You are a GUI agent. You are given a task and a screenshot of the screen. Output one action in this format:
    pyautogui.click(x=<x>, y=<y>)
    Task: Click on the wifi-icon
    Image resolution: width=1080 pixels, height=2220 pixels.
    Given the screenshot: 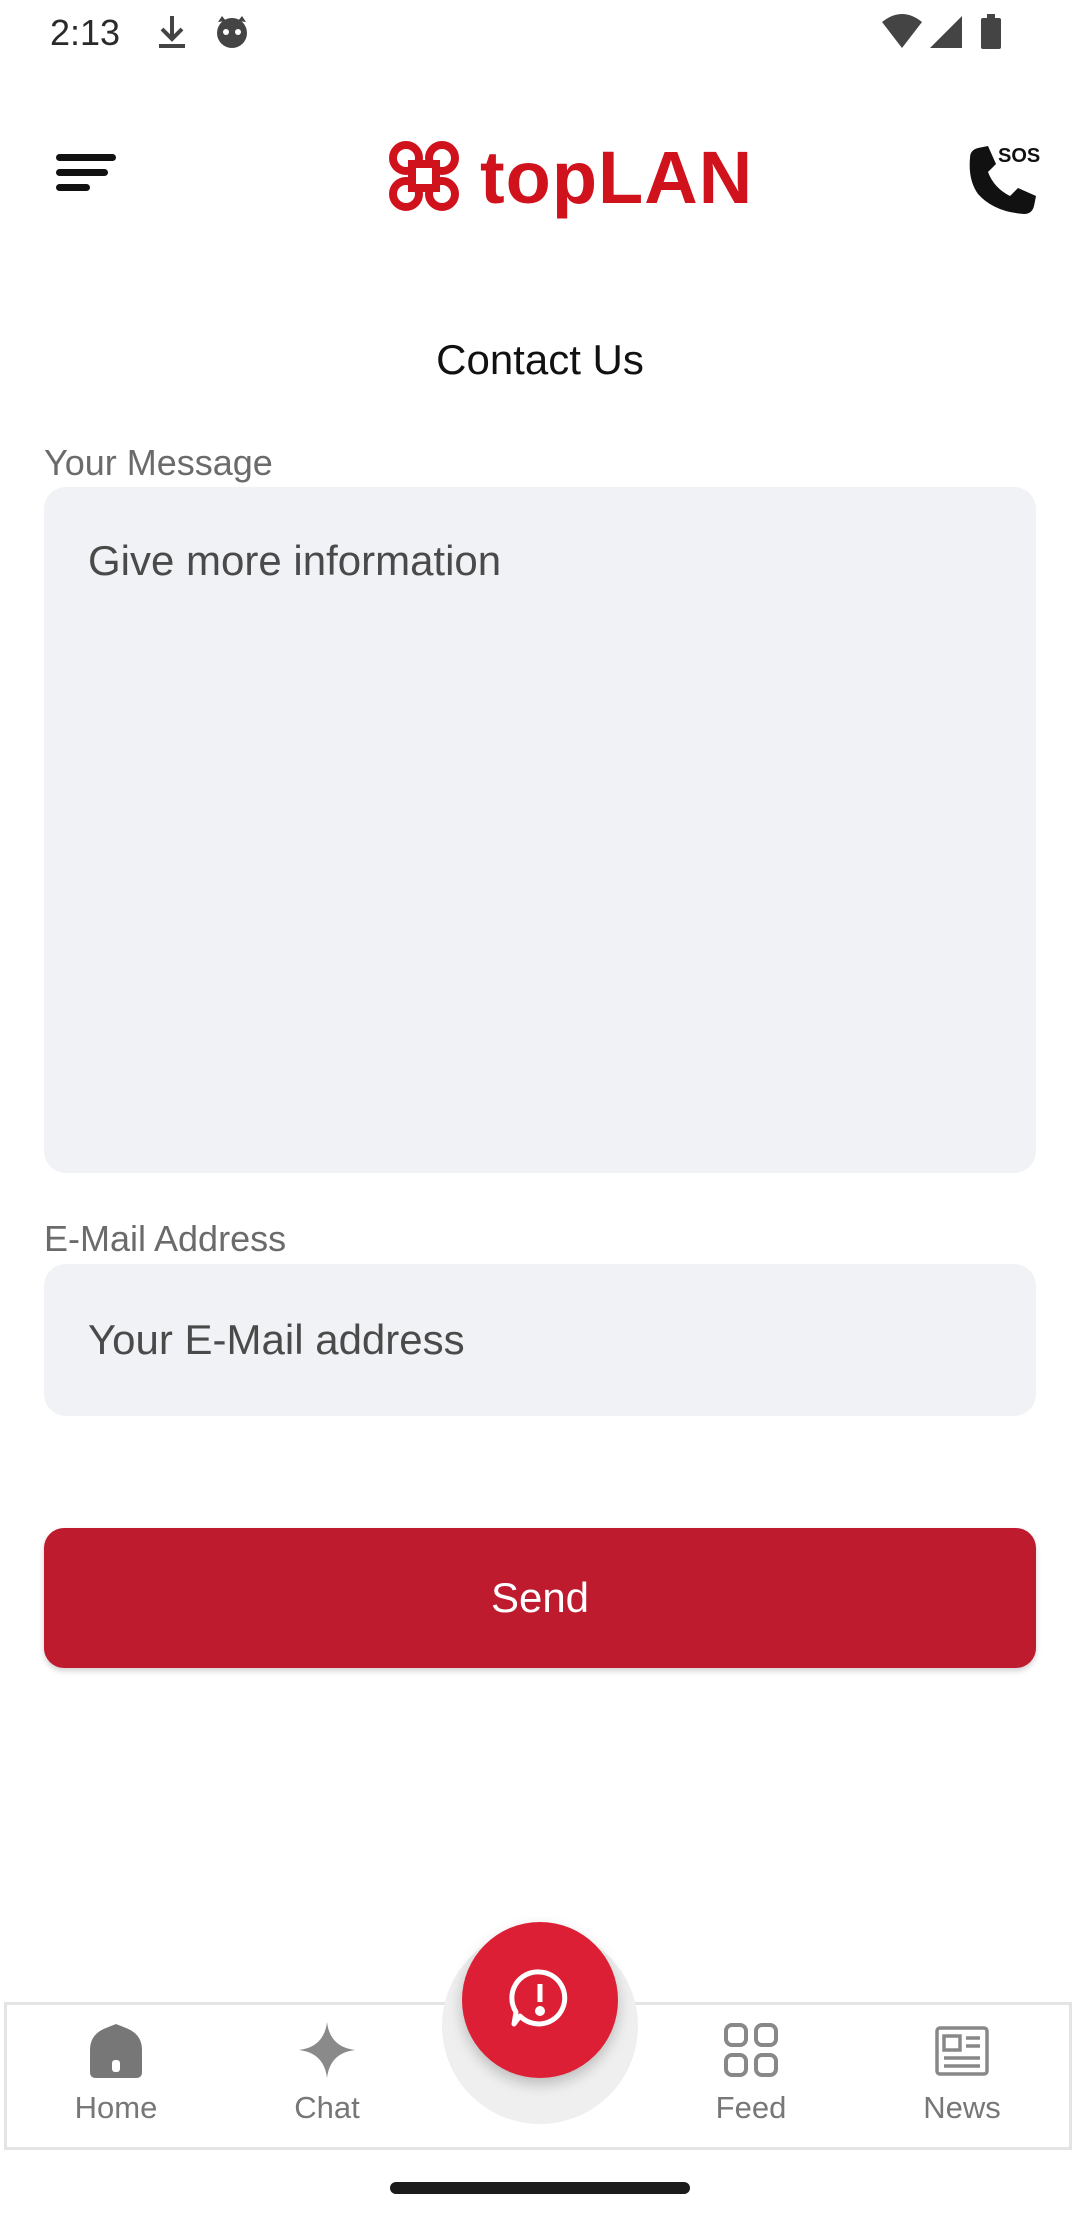 What is the action you would take?
    pyautogui.click(x=902, y=34)
    